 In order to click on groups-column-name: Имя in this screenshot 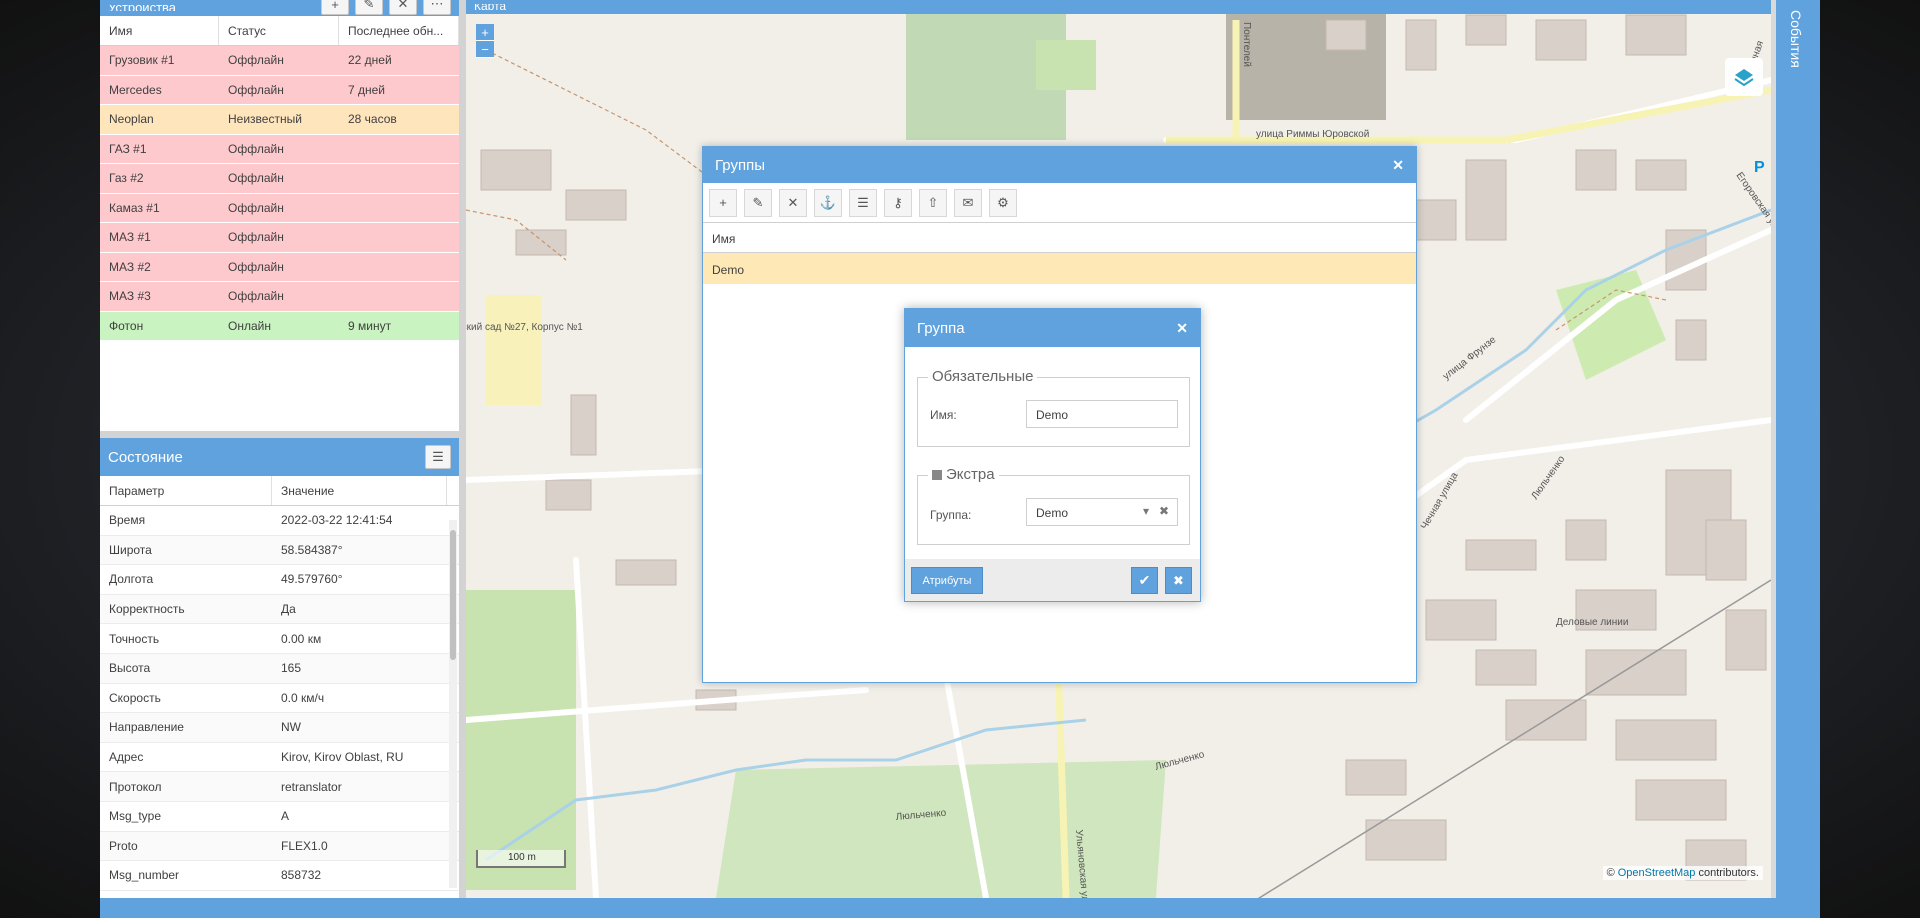, I will do `click(1059, 238)`.